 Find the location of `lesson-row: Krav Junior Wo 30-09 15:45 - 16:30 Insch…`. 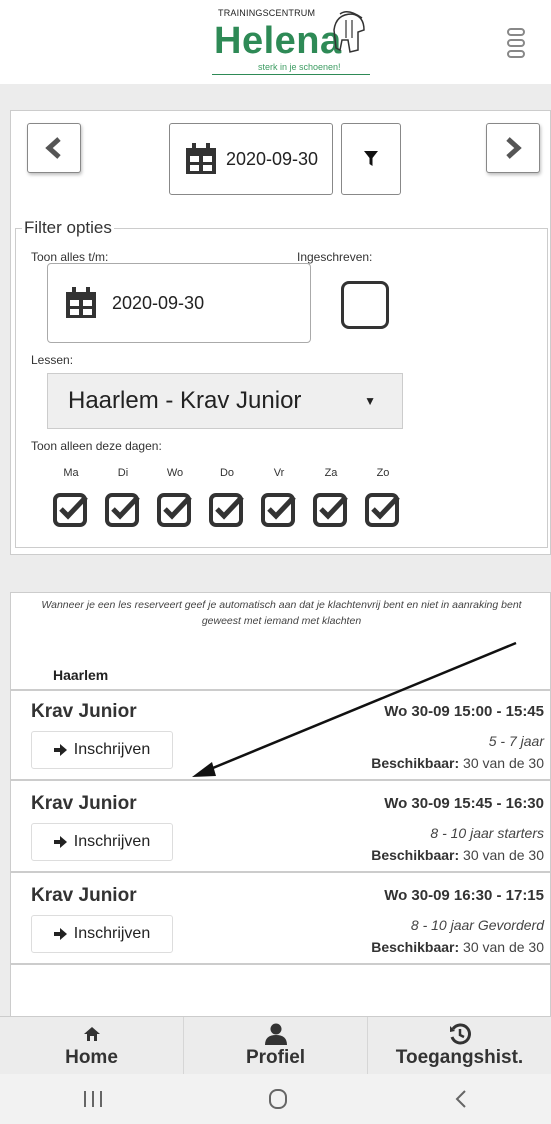

lesson-row: Krav Junior Wo 30-09 15:45 - 16:30 Insch… is located at coordinates (280, 828).